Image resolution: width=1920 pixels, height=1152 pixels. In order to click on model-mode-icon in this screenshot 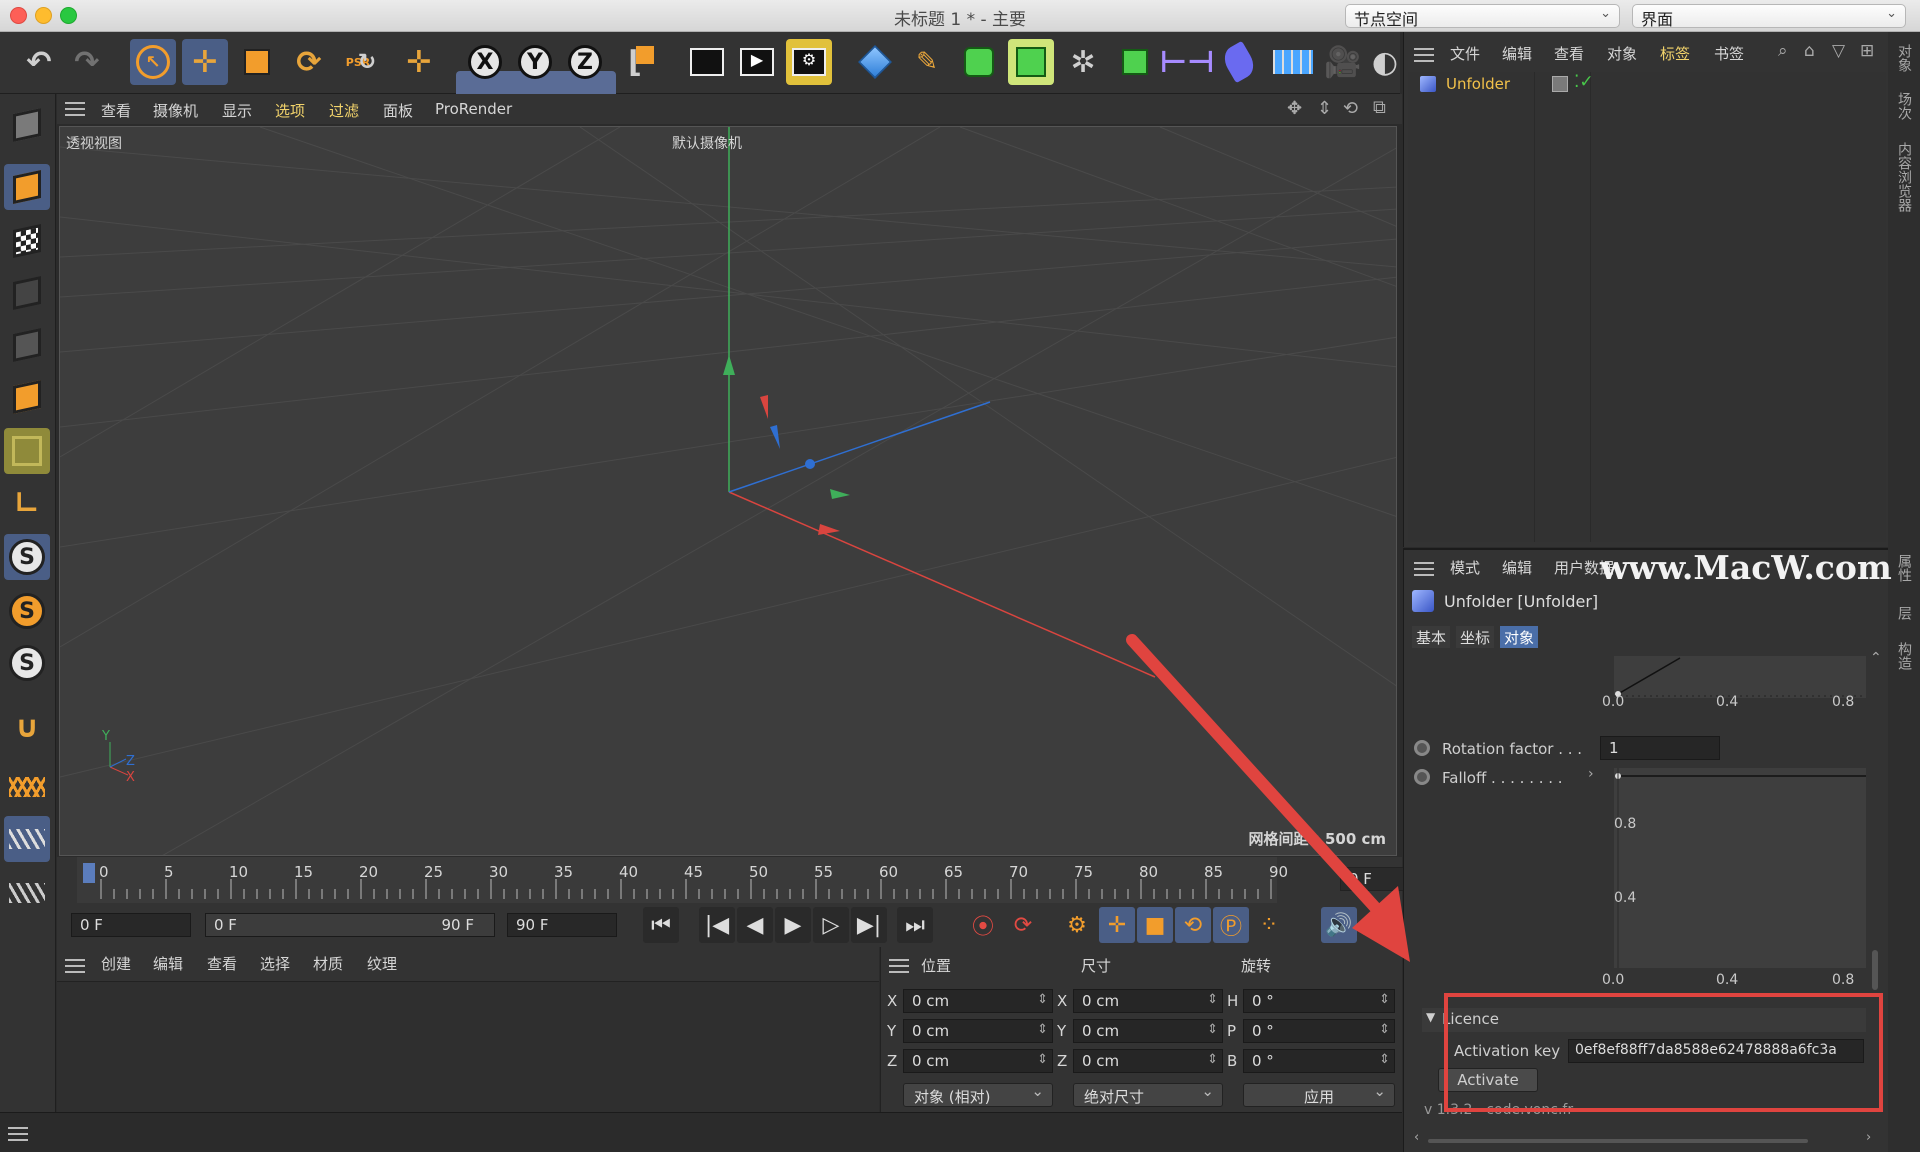, I will do `click(27, 187)`.